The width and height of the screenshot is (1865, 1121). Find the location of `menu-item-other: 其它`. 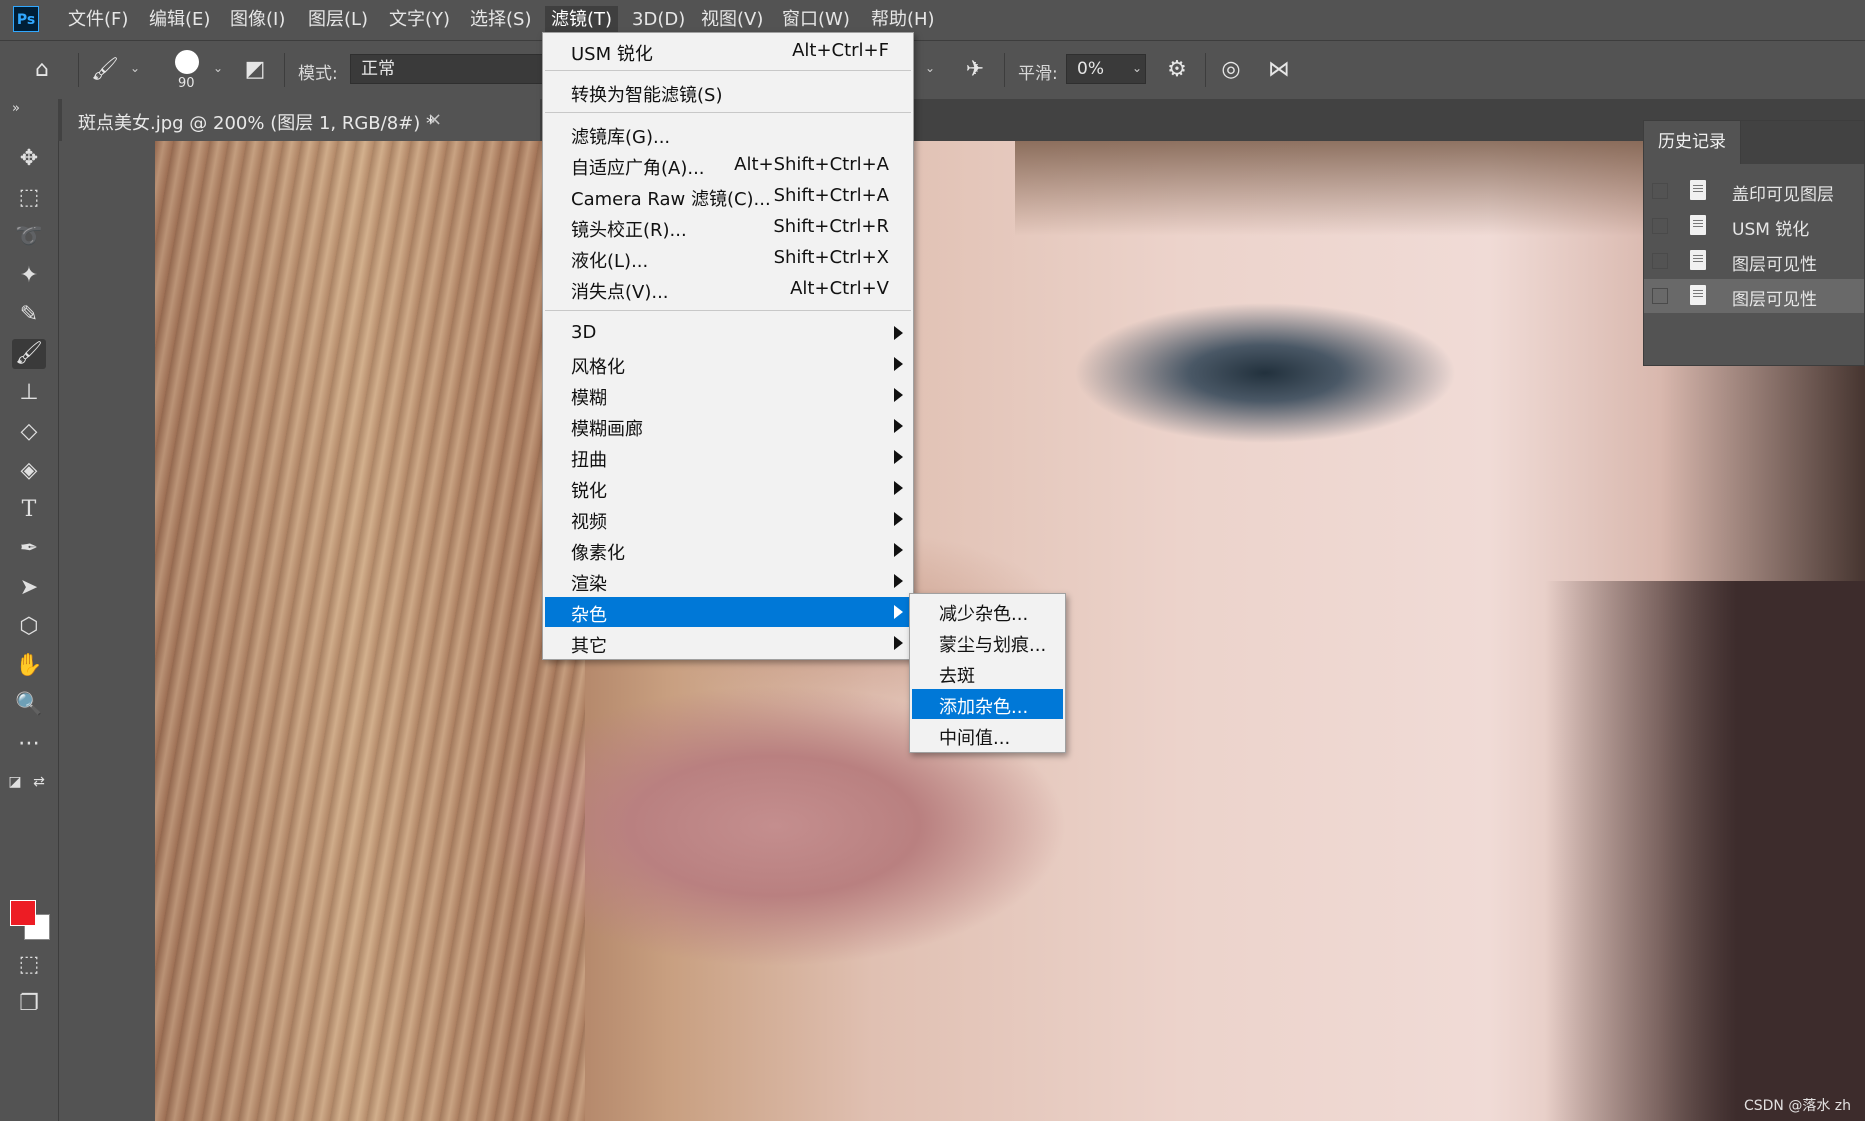

menu-item-other: 其它 is located at coordinates (728, 643).